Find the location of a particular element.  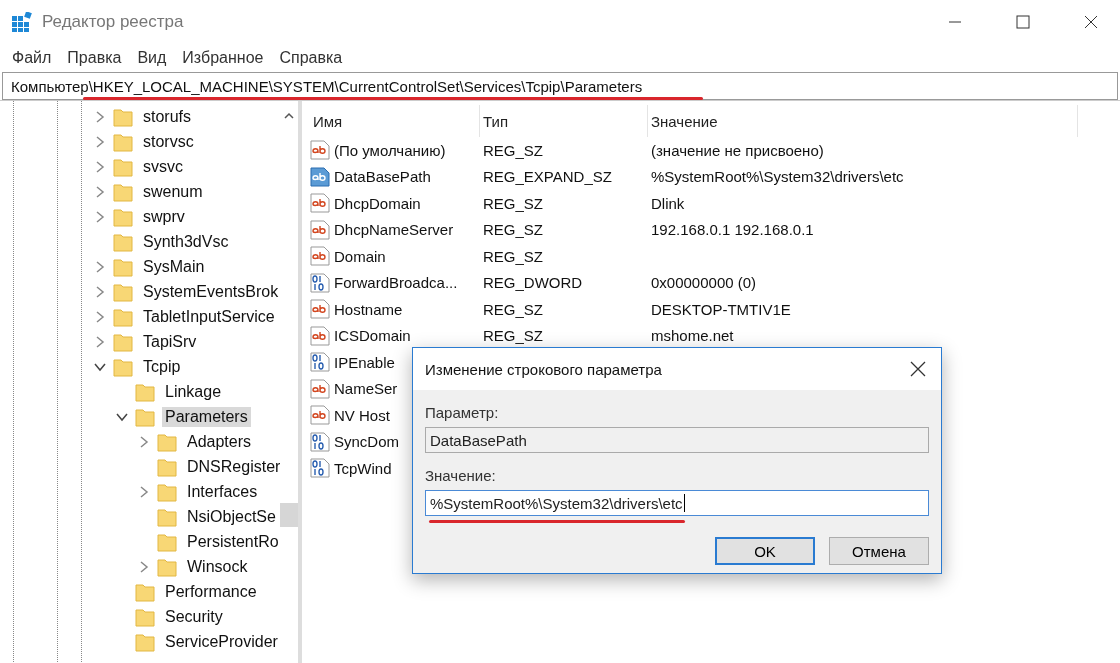

tree-item: storvsc is located at coordinates (168, 141).